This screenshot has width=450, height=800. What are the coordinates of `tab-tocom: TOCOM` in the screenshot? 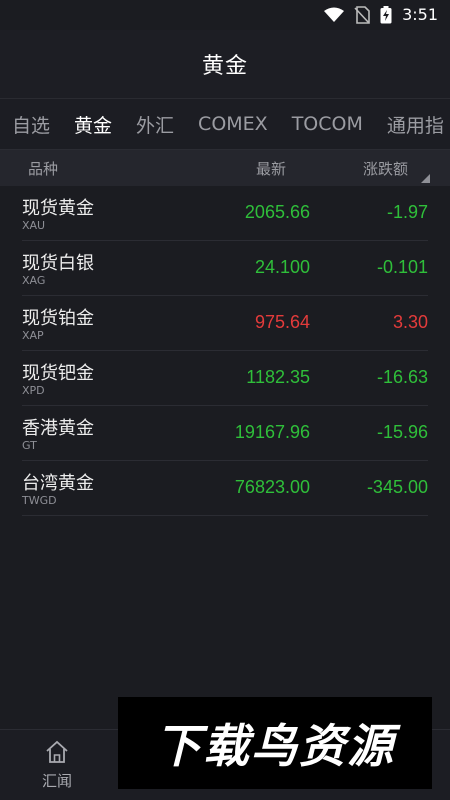 It's located at (327, 124).